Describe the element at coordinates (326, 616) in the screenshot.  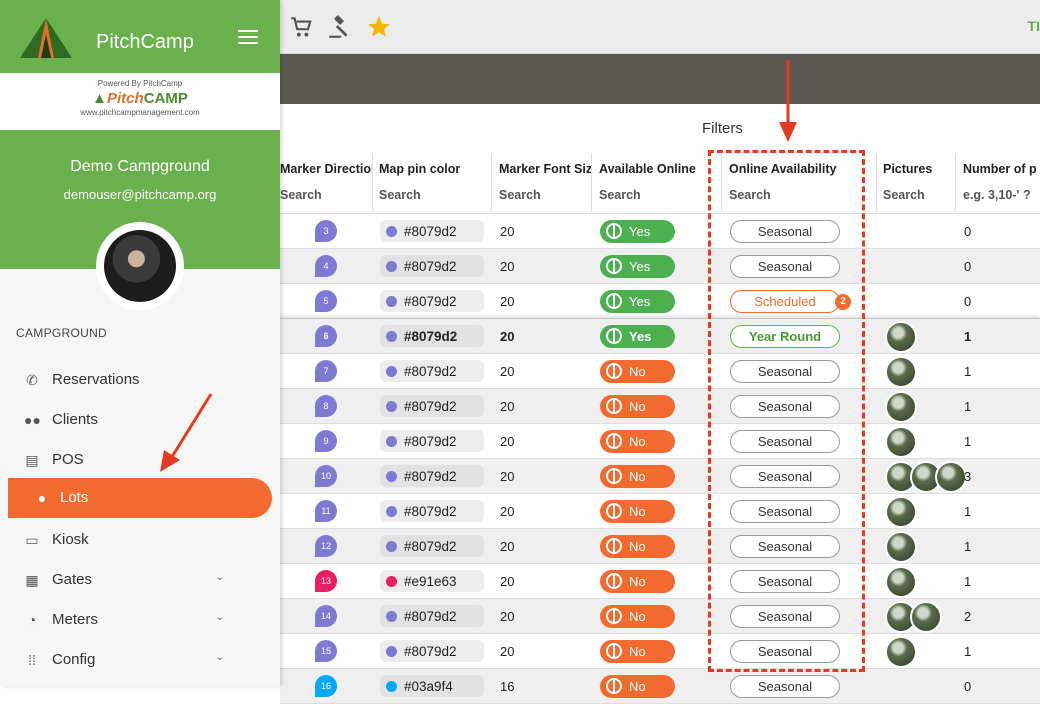
I see `marker-direction-pin: 14` at that location.